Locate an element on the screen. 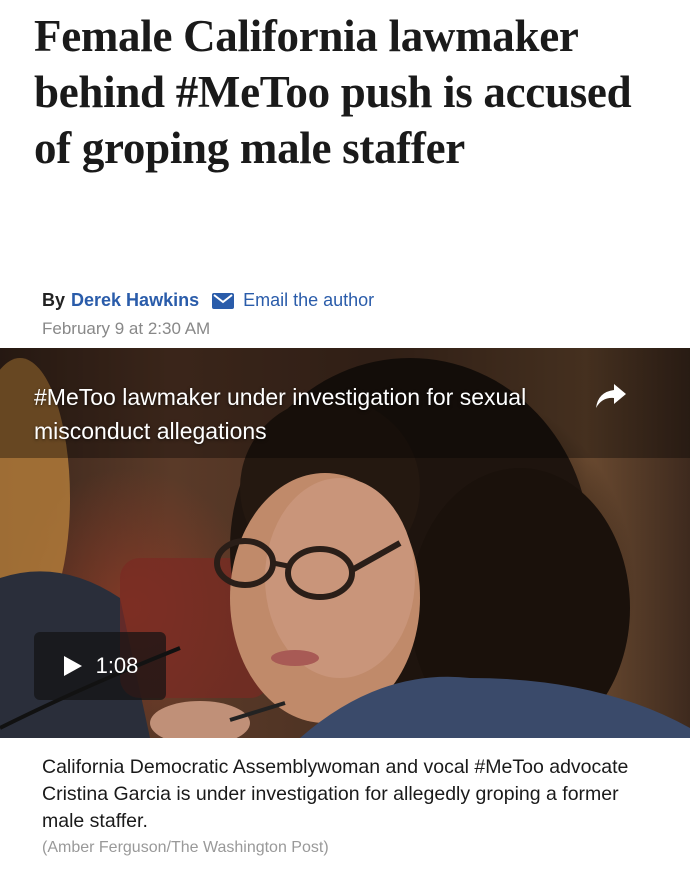 The height and width of the screenshot is (870, 690). email-author-link: Email the author is located at coordinates (308, 300).